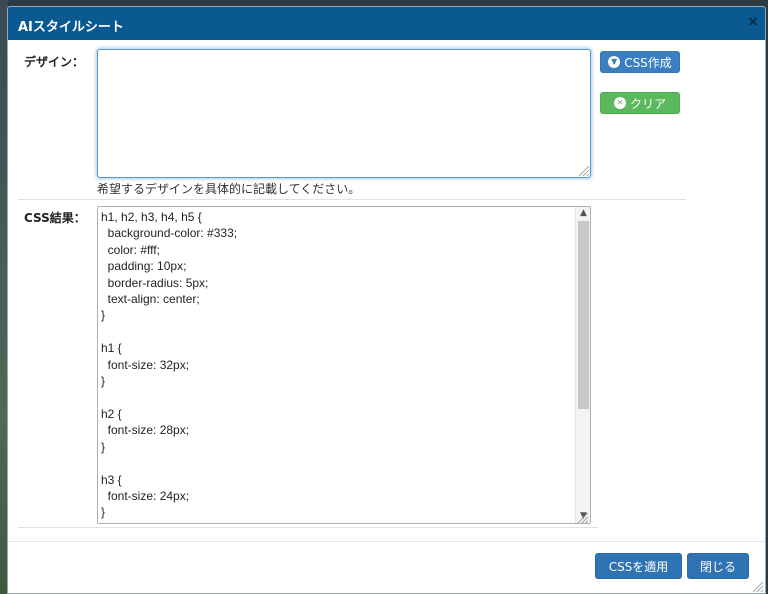 The height and width of the screenshot is (594, 768). Describe the element at coordinates (584, 171) in the screenshot. I see `design-resize-handle` at that location.